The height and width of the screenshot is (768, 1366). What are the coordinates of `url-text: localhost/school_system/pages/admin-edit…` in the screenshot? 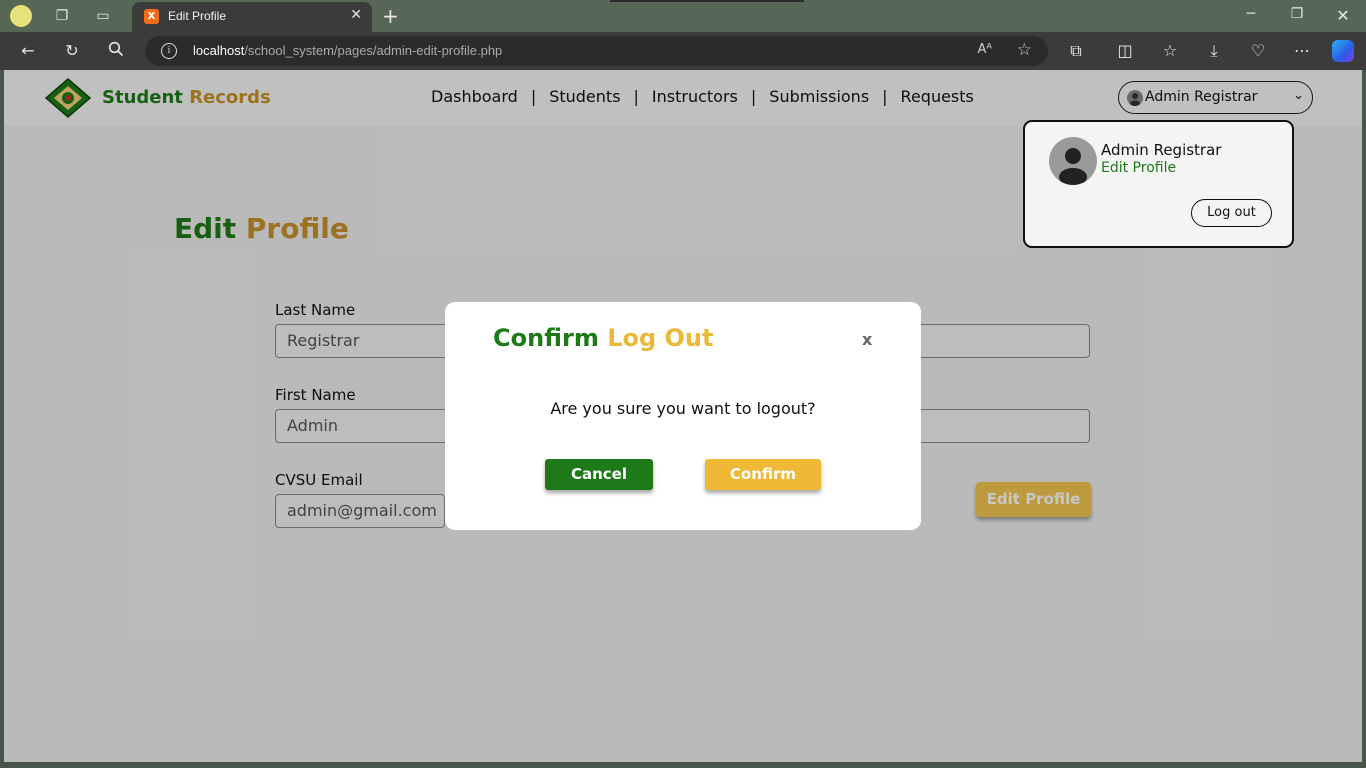 It's located at (347, 50).